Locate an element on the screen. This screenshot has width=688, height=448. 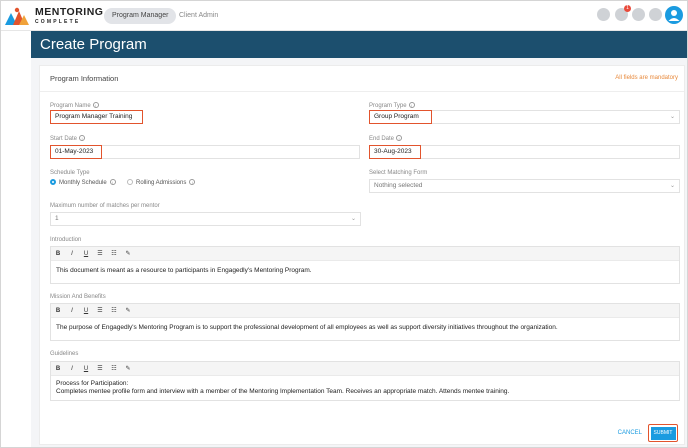
end-date-input: 30-Aug-2023 is located at coordinates (395, 152).